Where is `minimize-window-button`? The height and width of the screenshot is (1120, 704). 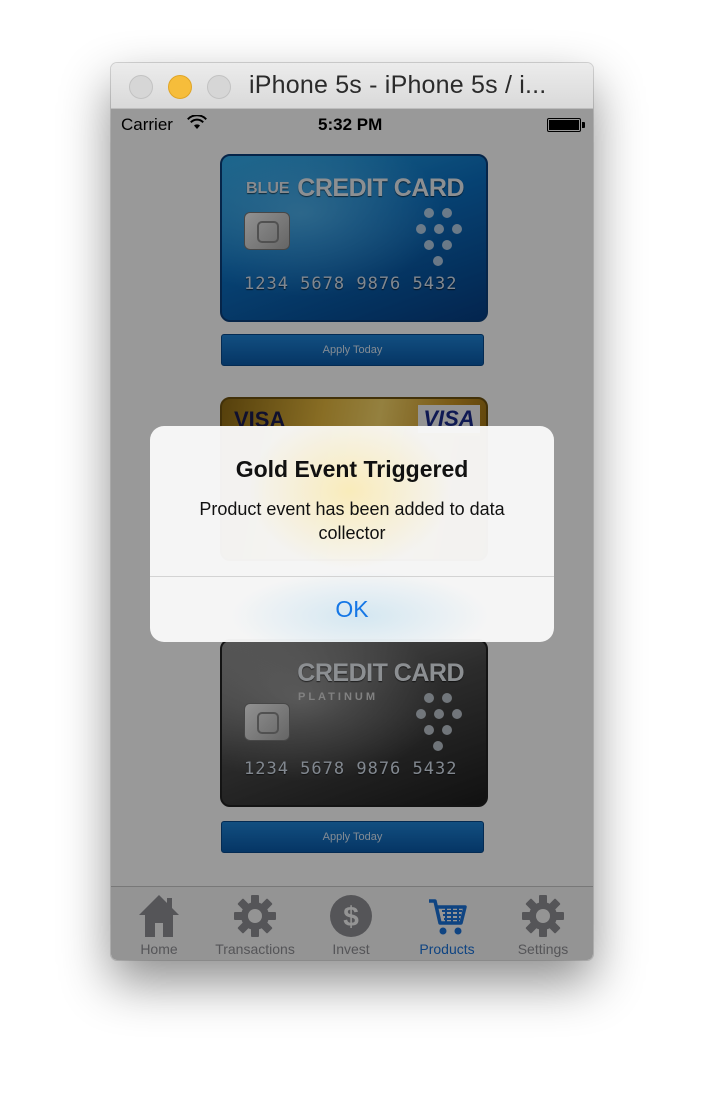 minimize-window-button is located at coordinates (180, 87).